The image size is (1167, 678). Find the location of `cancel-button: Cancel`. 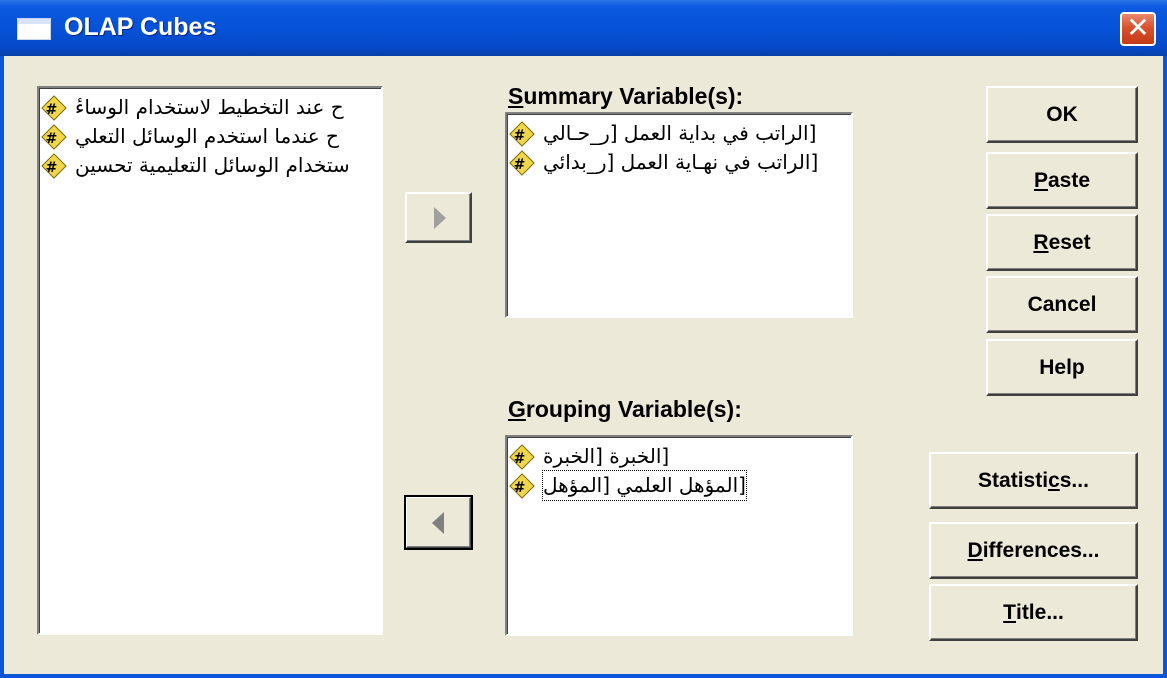

cancel-button: Cancel is located at coordinates (1062, 304).